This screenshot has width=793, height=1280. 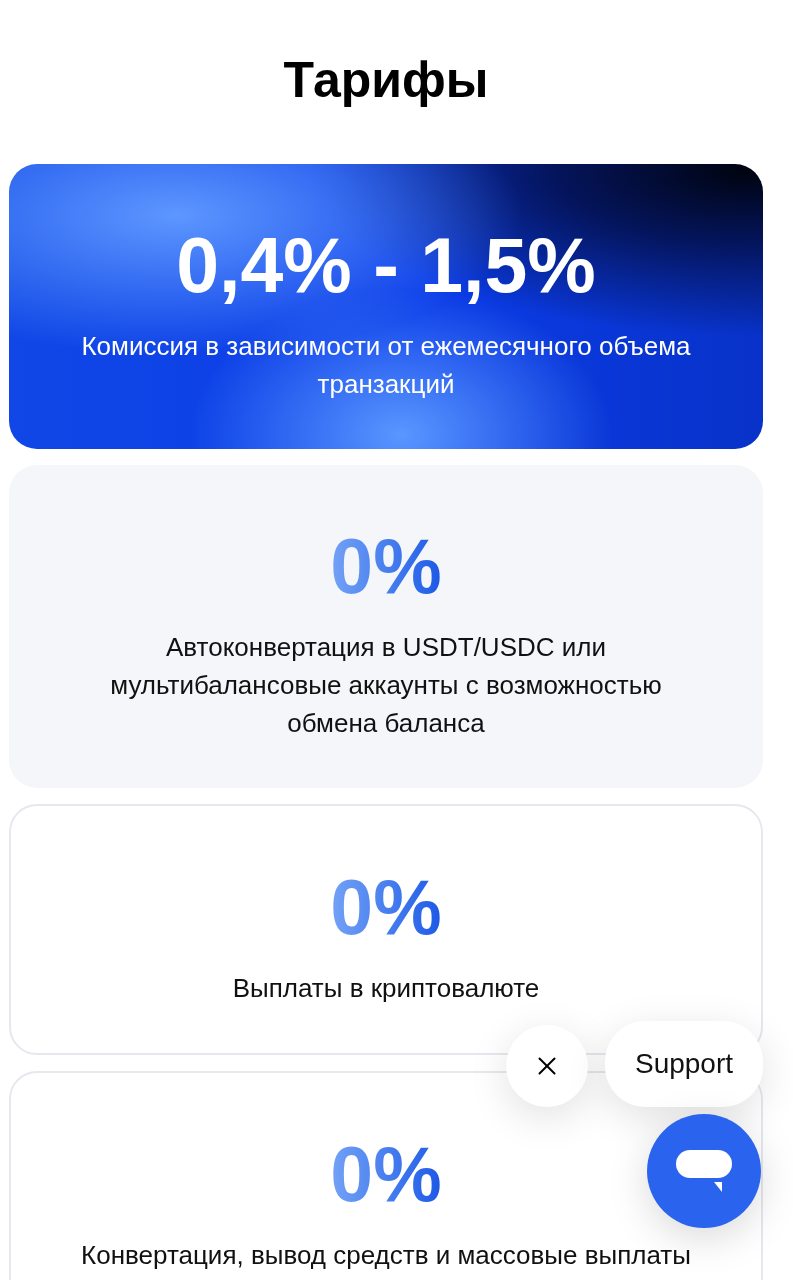 I want to click on tariff-description: Выплаты в криптовалюте, so click(x=386, y=988).